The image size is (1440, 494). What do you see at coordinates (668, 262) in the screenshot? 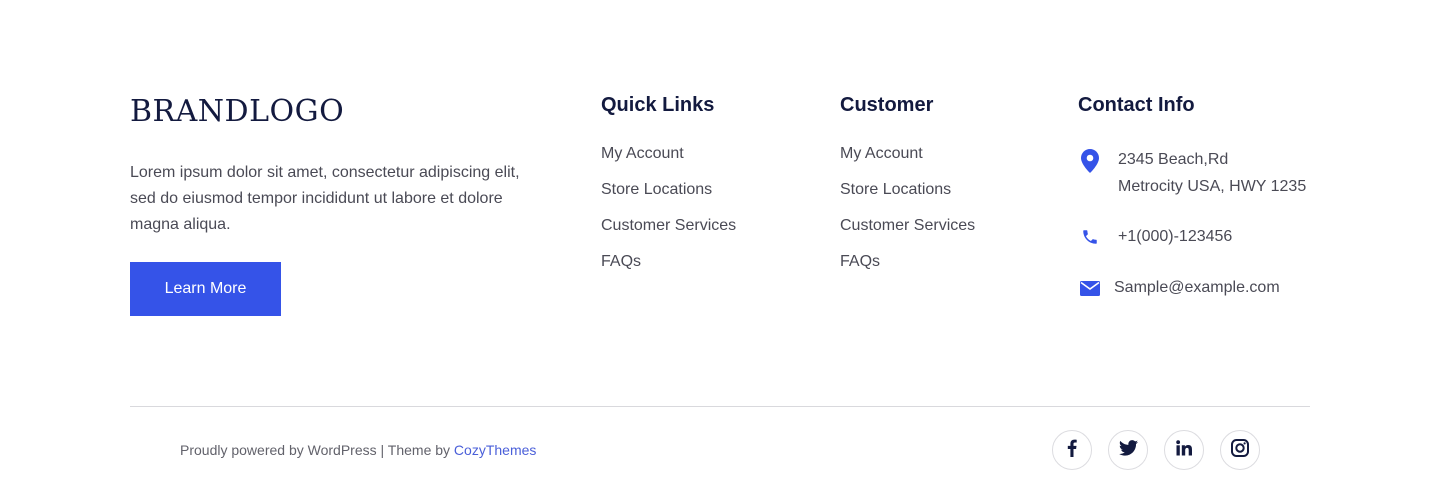
I see `quick-link-faqs: FAQs` at bounding box center [668, 262].